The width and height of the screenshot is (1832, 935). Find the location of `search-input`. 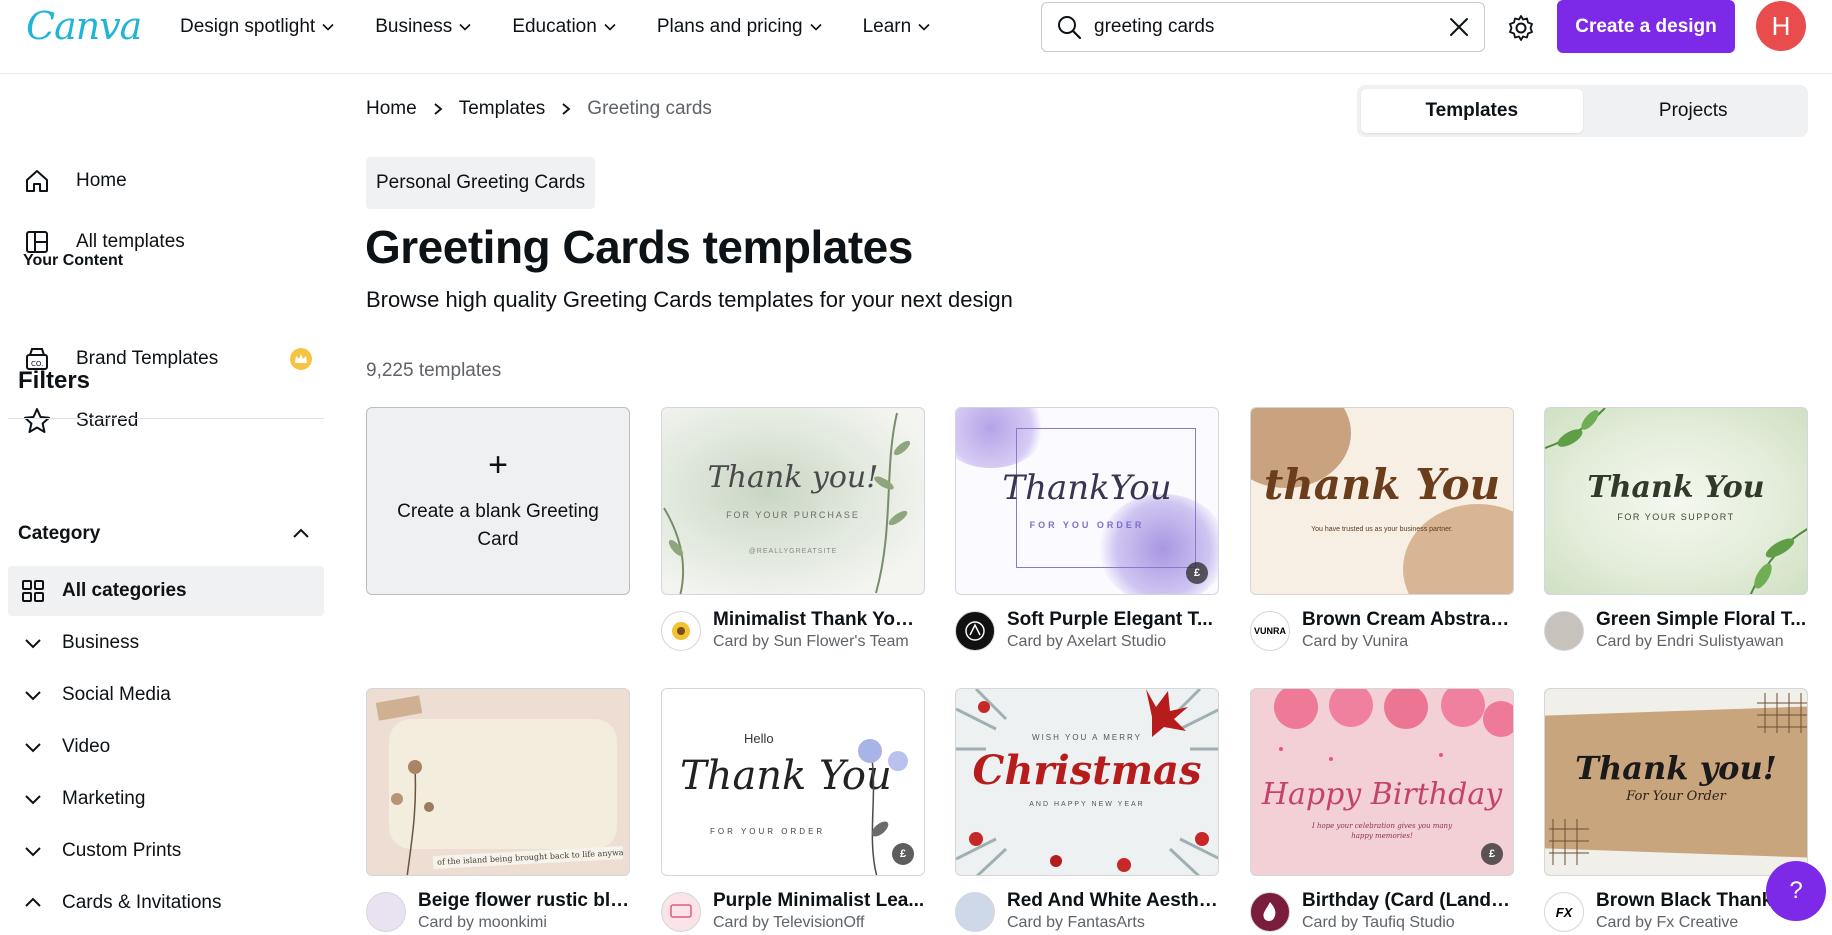

search-input is located at coordinates (1271, 27).